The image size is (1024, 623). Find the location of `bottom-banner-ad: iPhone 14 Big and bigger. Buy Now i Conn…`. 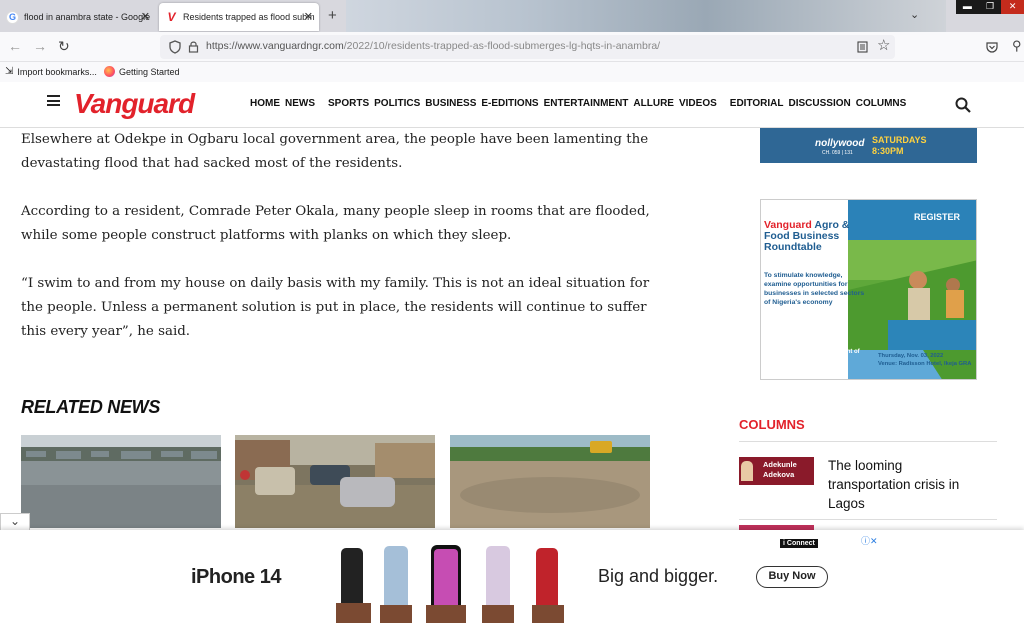

bottom-banner-ad: iPhone 14 Big and bigger. Buy Now i Conn… is located at coordinates (512, 576).